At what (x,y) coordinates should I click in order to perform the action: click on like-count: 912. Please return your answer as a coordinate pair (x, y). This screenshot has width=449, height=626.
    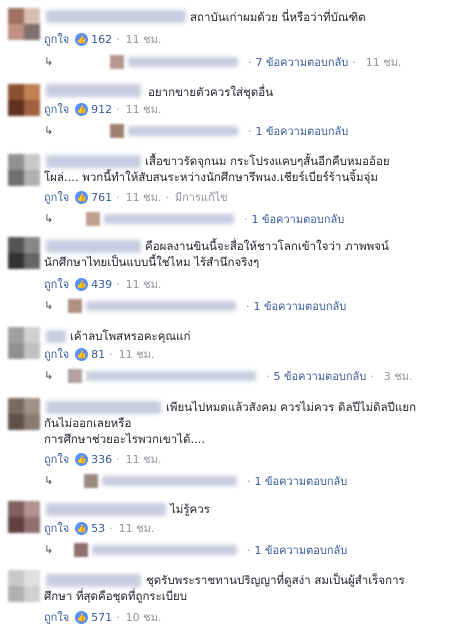
    Looking at the image, I should click on (101, 109).